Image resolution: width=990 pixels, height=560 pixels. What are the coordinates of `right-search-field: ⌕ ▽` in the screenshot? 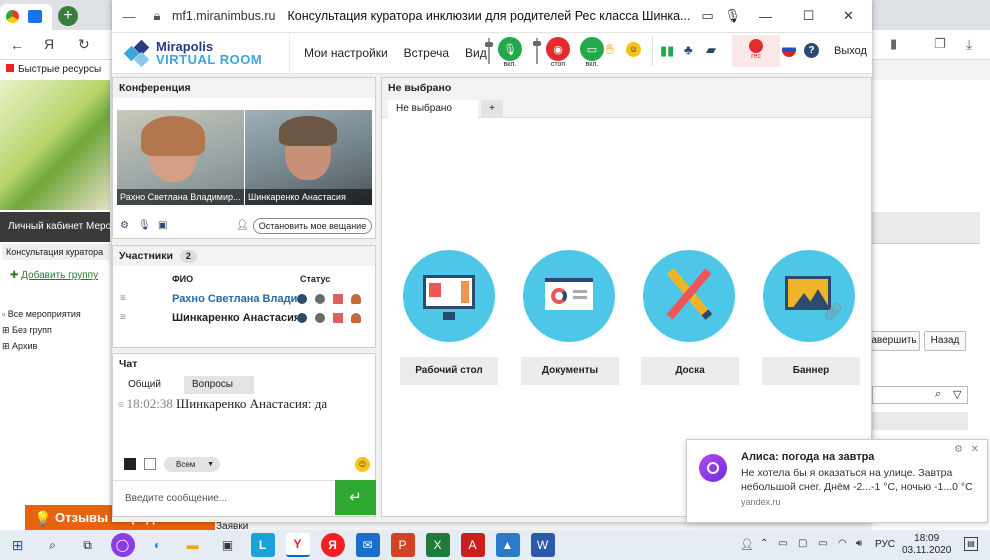 It's located at (920, 395).